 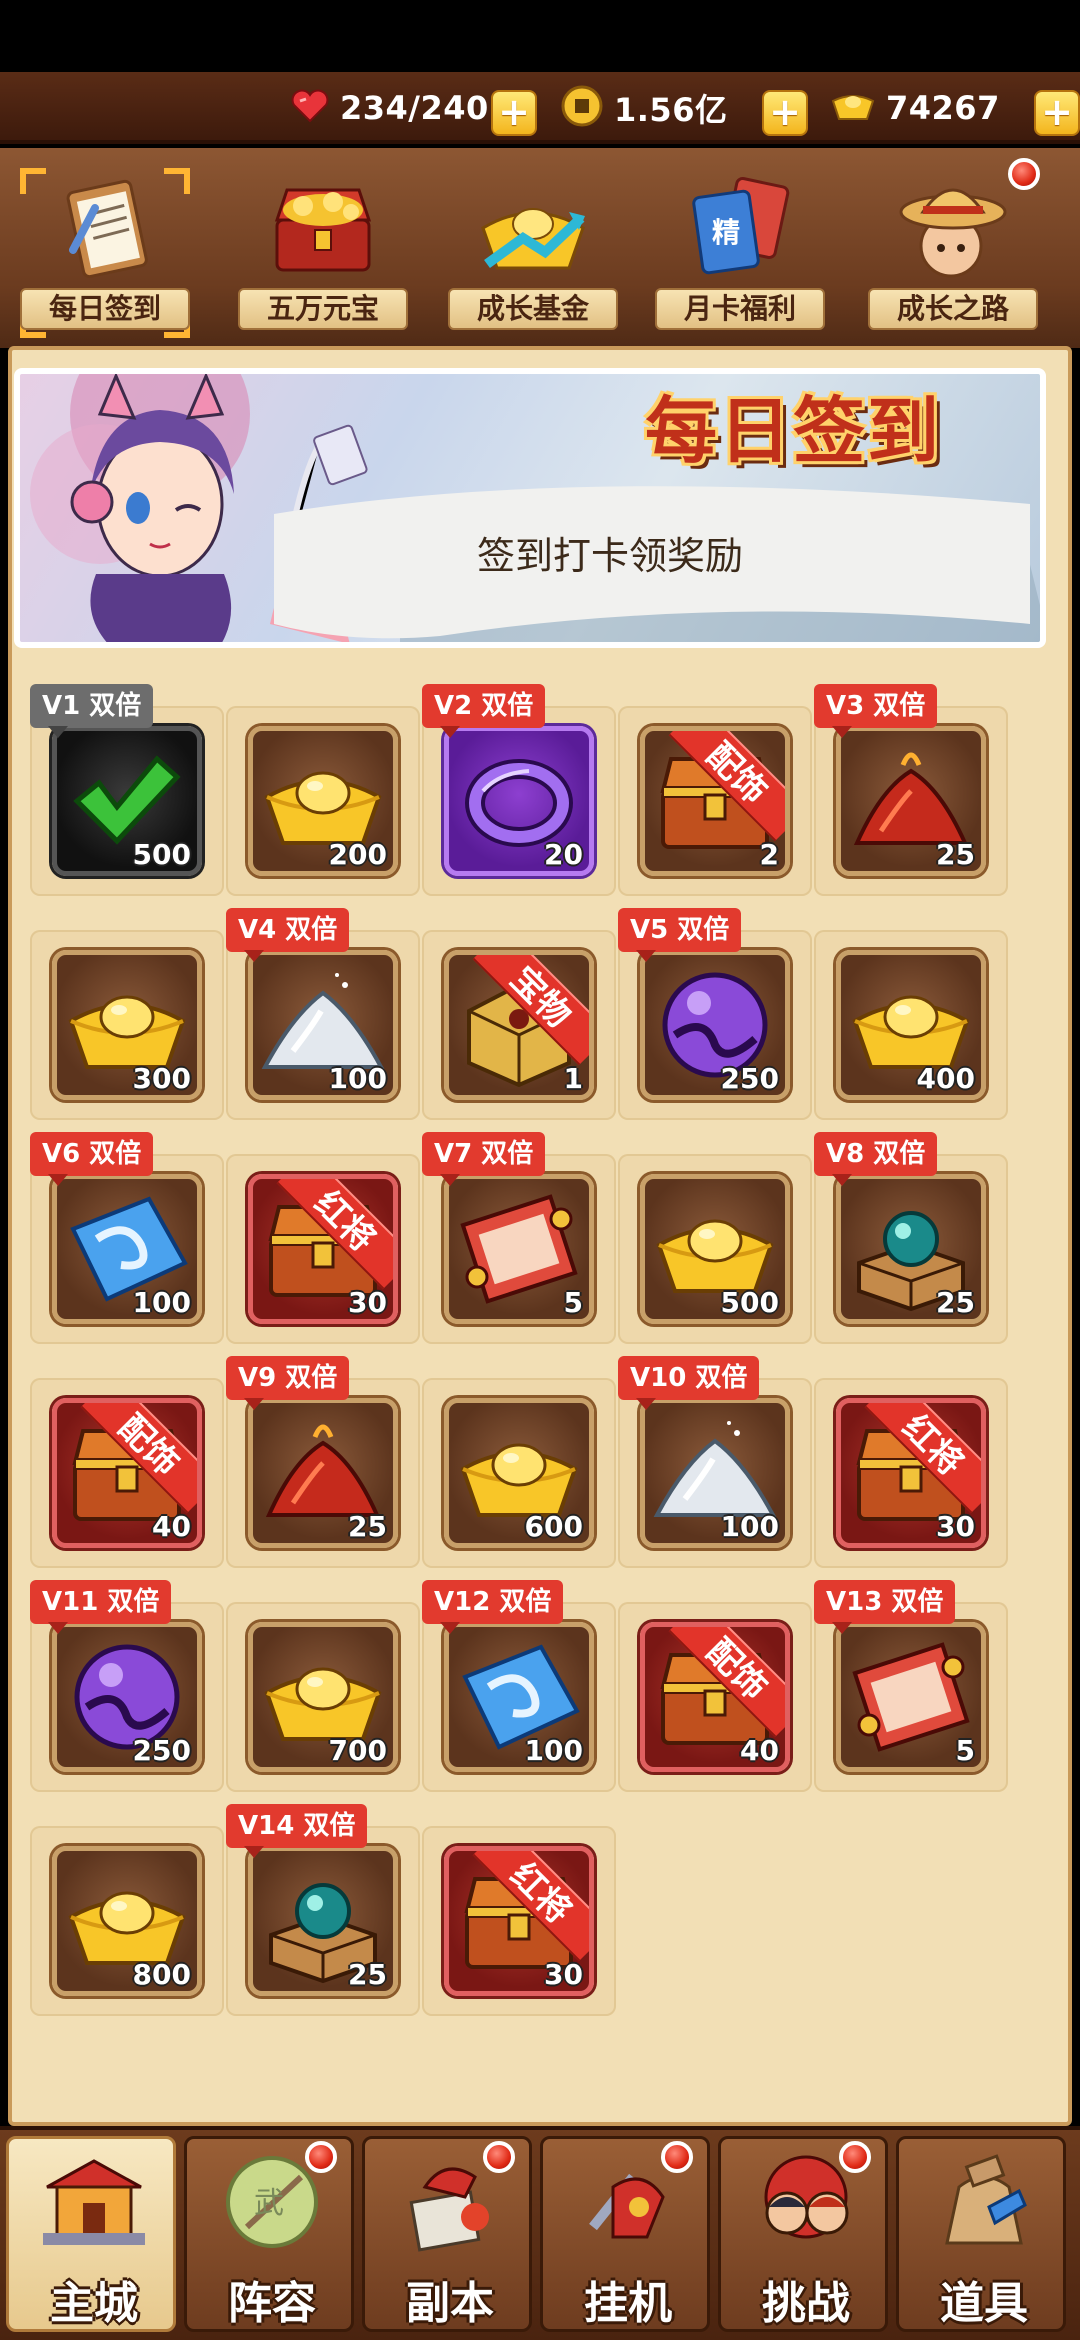 What do you see at coordinates (357, 1750) in the screenshot?
I see `reward-count: 700` at bounding box center [357, 1750].